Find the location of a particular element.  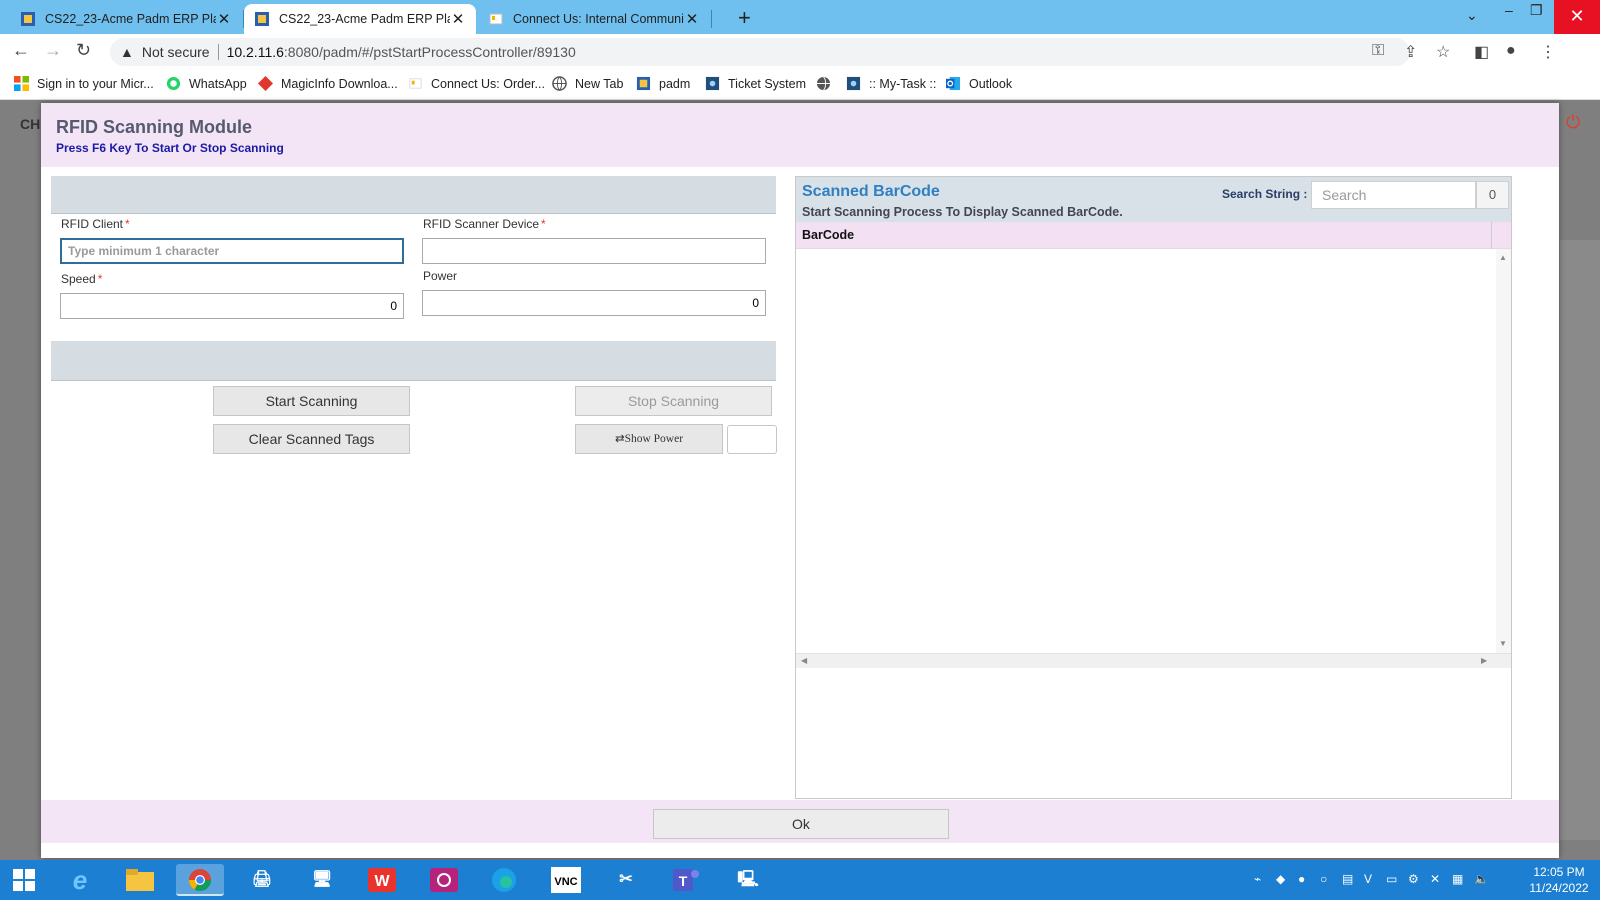

scroll-right-icon: ▶ is located at coordinates (1484, 660).